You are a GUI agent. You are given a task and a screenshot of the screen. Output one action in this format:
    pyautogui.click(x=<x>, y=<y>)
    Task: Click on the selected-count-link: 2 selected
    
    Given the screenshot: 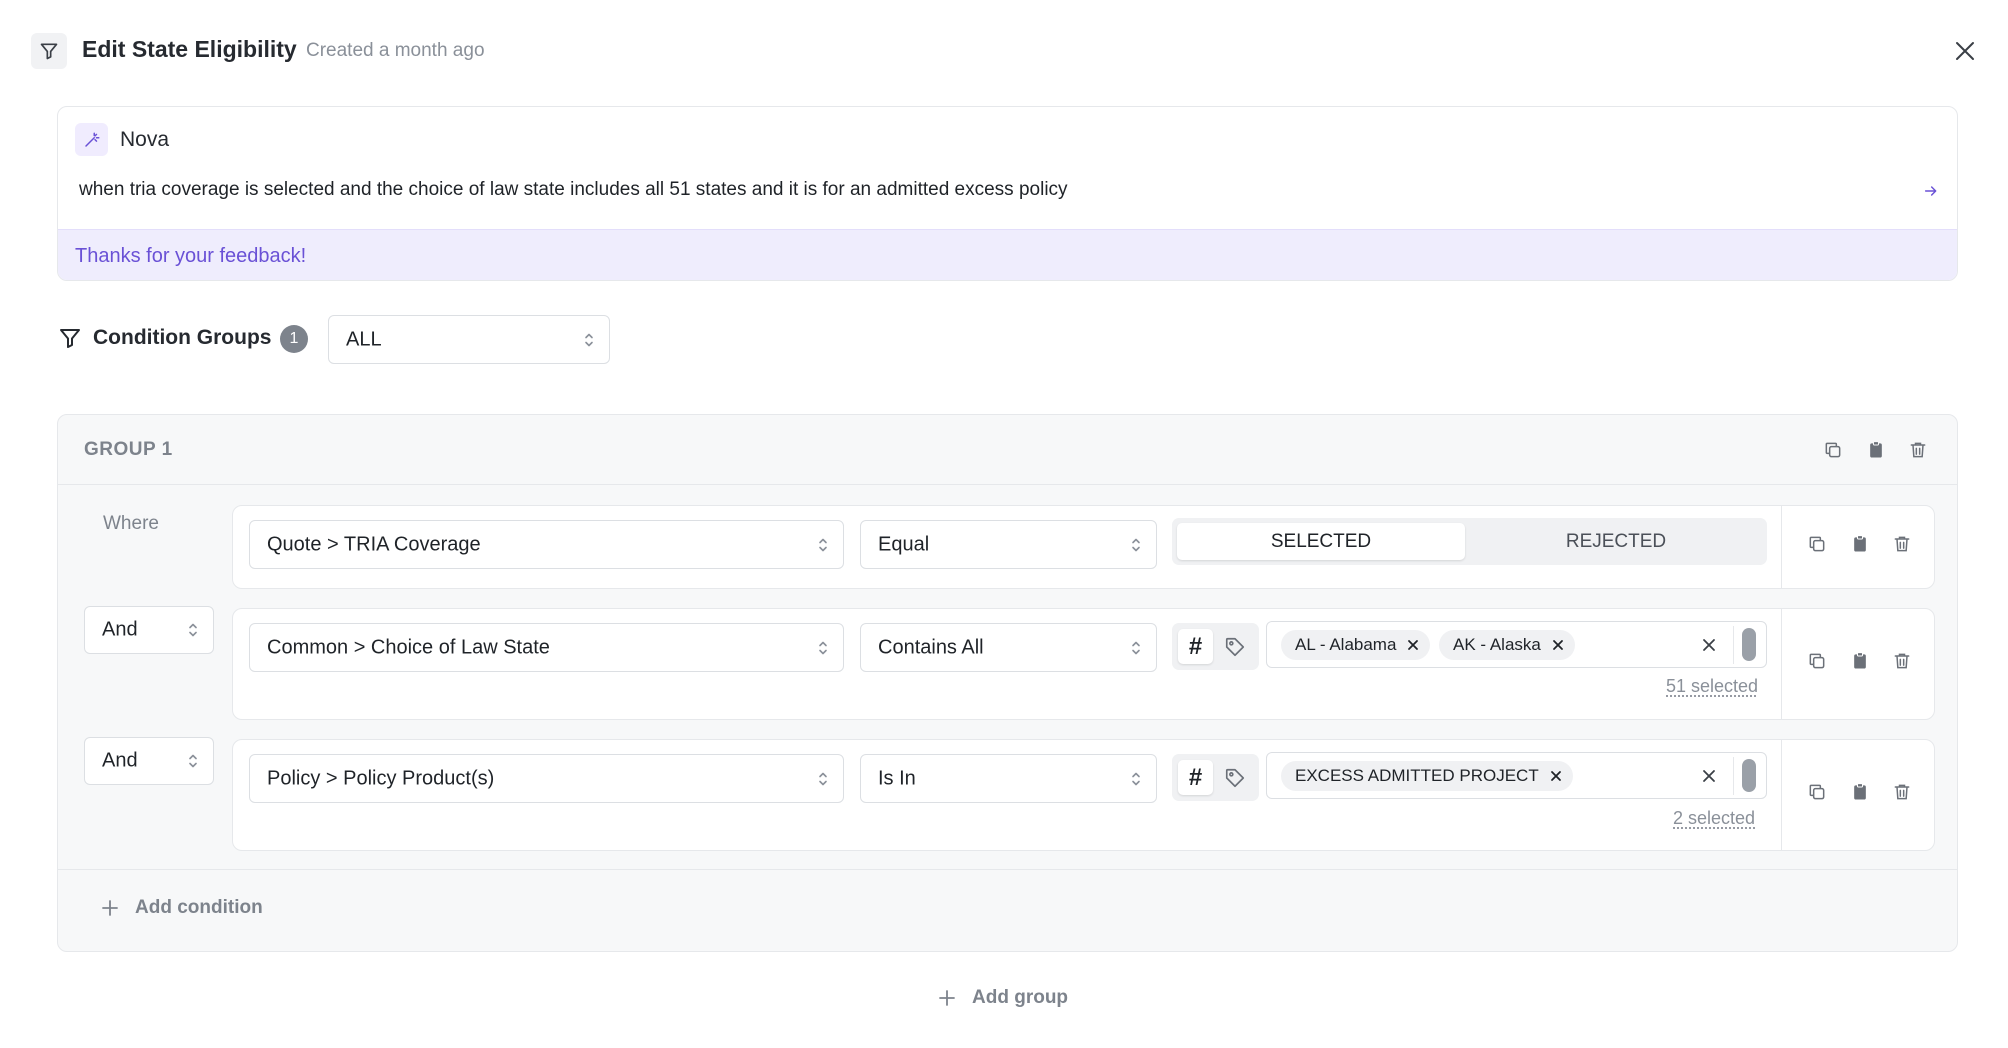 What is the action you would take?
    pyautogui.click(x=1714, y=818)
    